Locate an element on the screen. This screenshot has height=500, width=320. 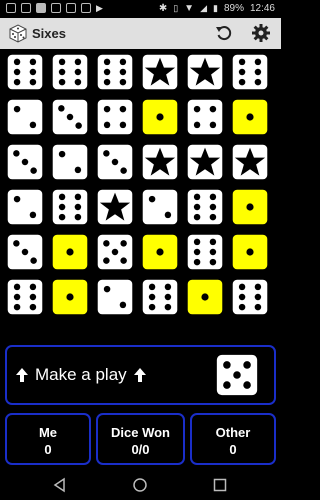
navigation-bar is located at coordinates (140, 485).